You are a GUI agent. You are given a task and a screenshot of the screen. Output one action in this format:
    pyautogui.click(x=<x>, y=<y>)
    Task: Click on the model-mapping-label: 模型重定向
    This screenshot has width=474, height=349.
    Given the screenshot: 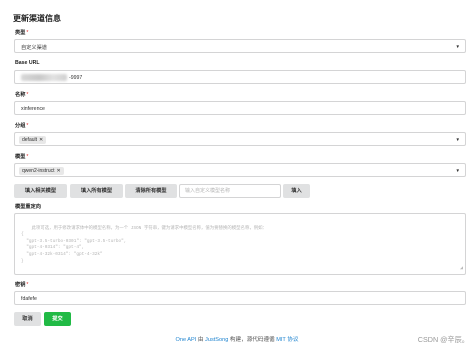 What is the action you would take?
    pyautogui.click(x=28, y=207)
    